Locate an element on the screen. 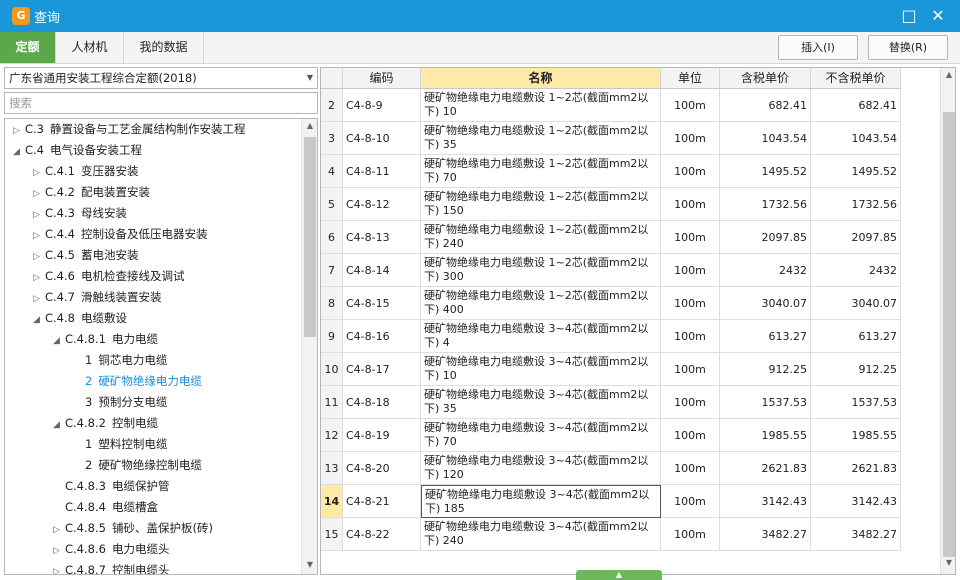 This screenshot has width=960, height=580. cell-code: C4-8-19 is located at coordinates (382, 435).